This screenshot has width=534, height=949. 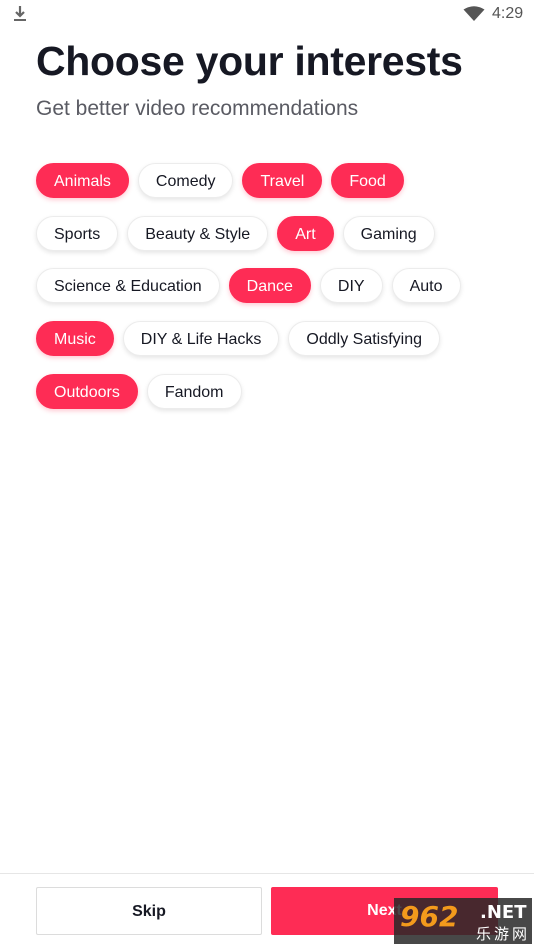 What do you see at coordinates (429, 916) in the screenshot?
I see `watermark-number: 962` at bounding box center [429, 916].